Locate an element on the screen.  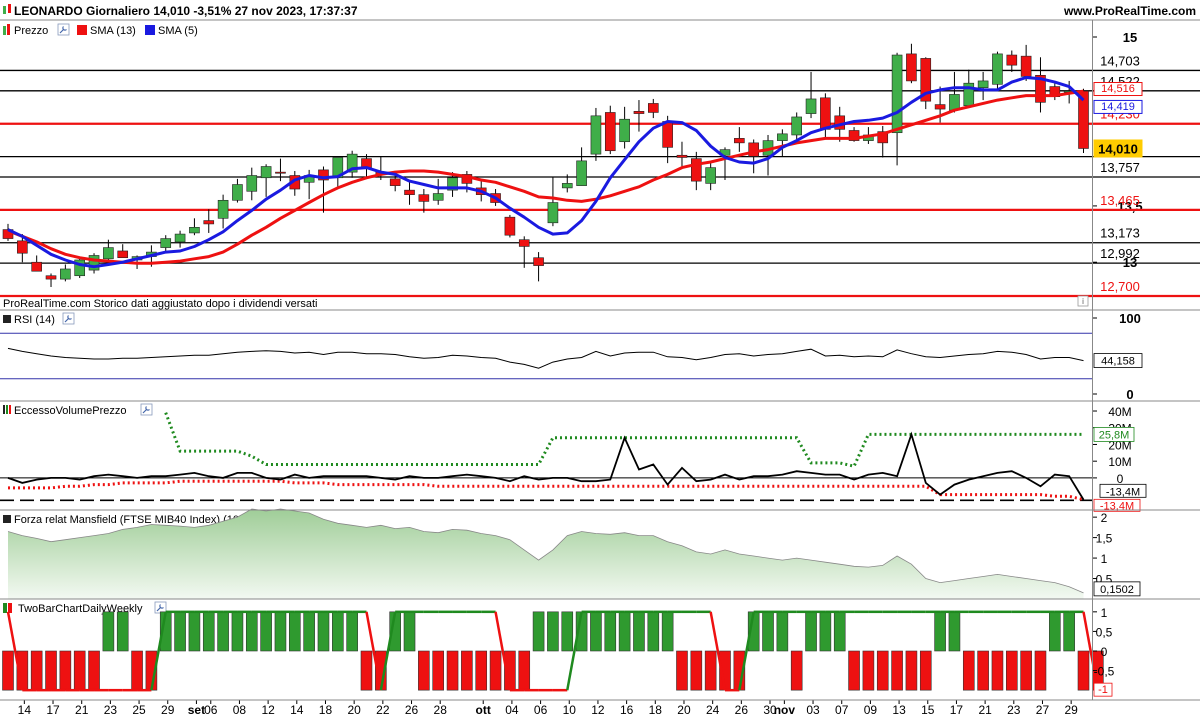
brand-link: www.ProRealTime.com is located at coordinates (1129, 11).